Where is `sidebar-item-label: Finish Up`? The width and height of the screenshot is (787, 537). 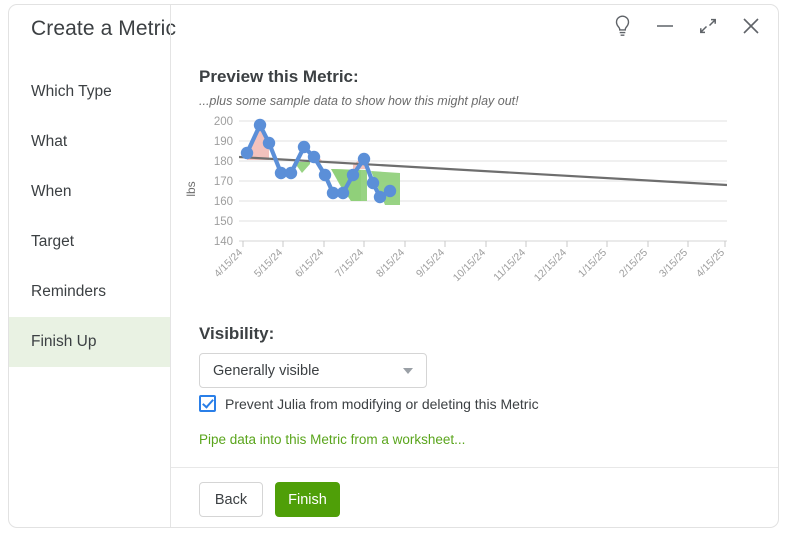
sidebar-item-label: Finish Up is located at coordinates (64, 341).